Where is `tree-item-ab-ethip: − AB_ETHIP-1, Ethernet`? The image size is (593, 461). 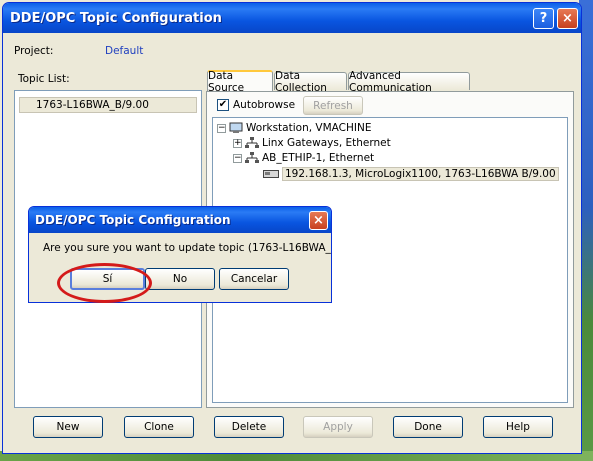 tree-item-ab-ethip: − AB_ETHIP-1, Ethernet is located at coordinates (303, 158).